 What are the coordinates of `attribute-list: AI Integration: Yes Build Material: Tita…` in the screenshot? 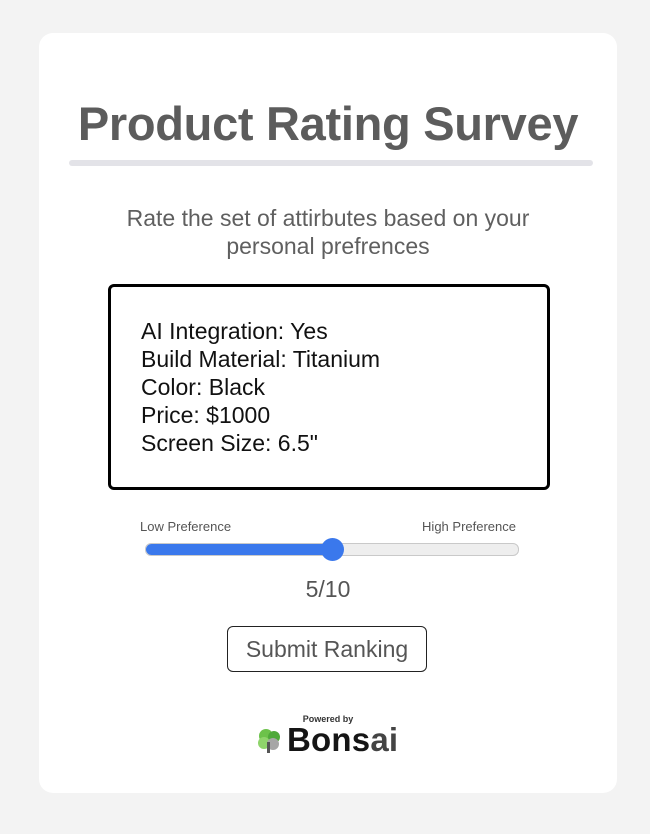 It's located at (260, 387).